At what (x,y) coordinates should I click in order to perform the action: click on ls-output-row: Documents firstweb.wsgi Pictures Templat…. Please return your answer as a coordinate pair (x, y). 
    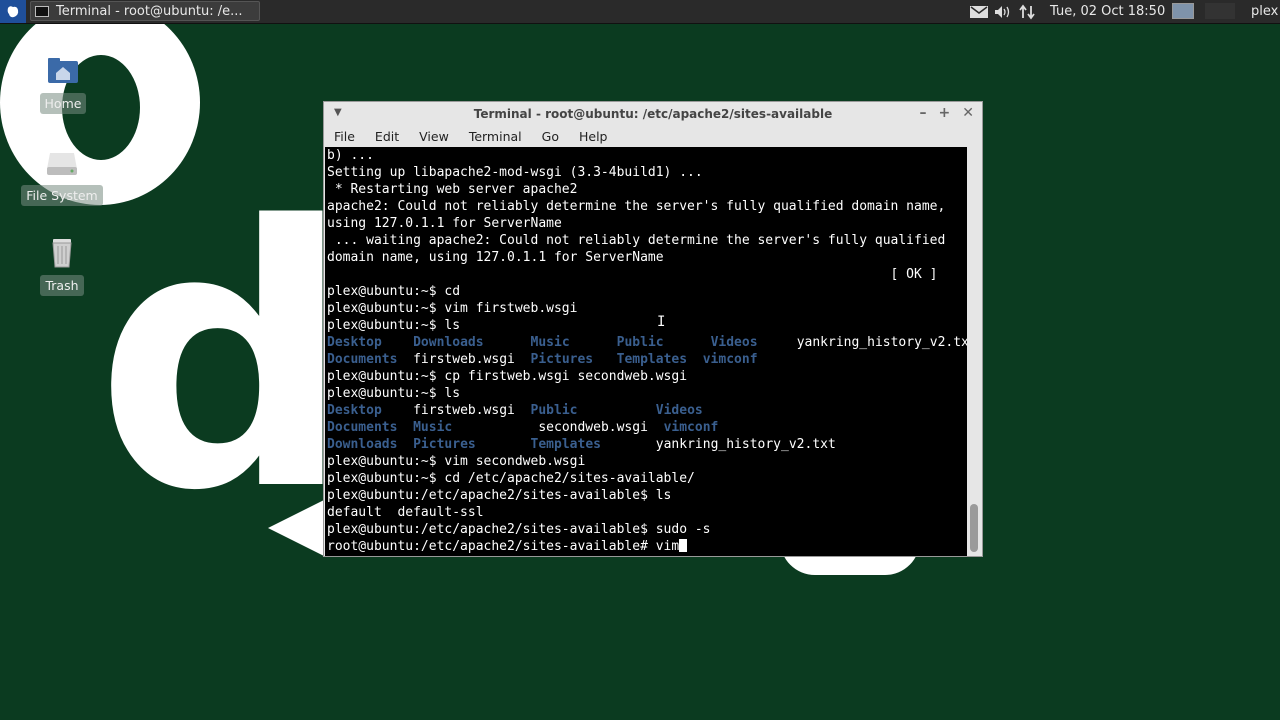
    Looking at the image, I should click on (542, 359).